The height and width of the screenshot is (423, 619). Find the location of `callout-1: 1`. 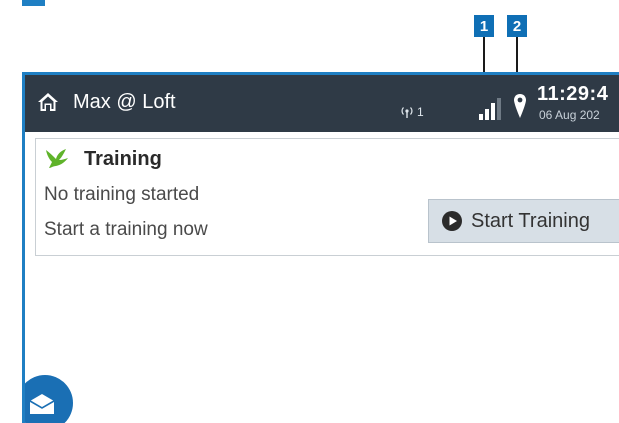

callout-1: 1 is located at coordinates (484, 26).